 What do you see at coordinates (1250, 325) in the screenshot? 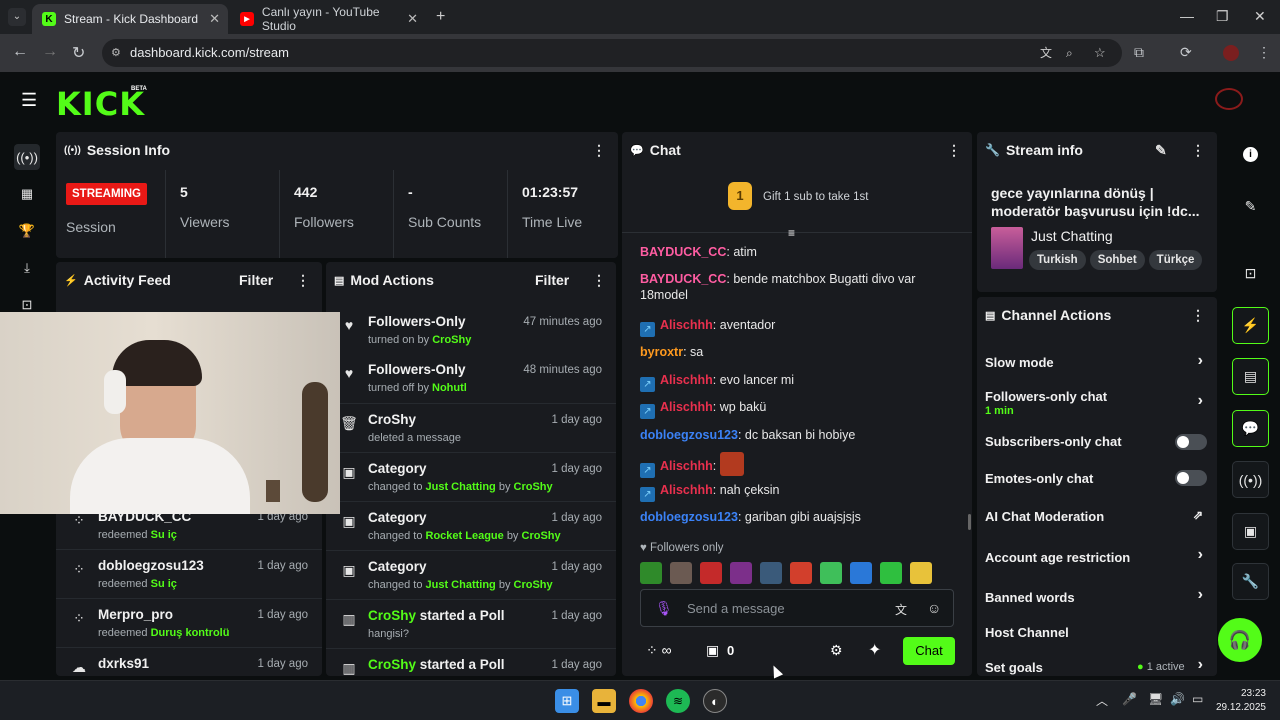
I see `quick-actions-button: ⚡` at bounding box center [1250, 325].